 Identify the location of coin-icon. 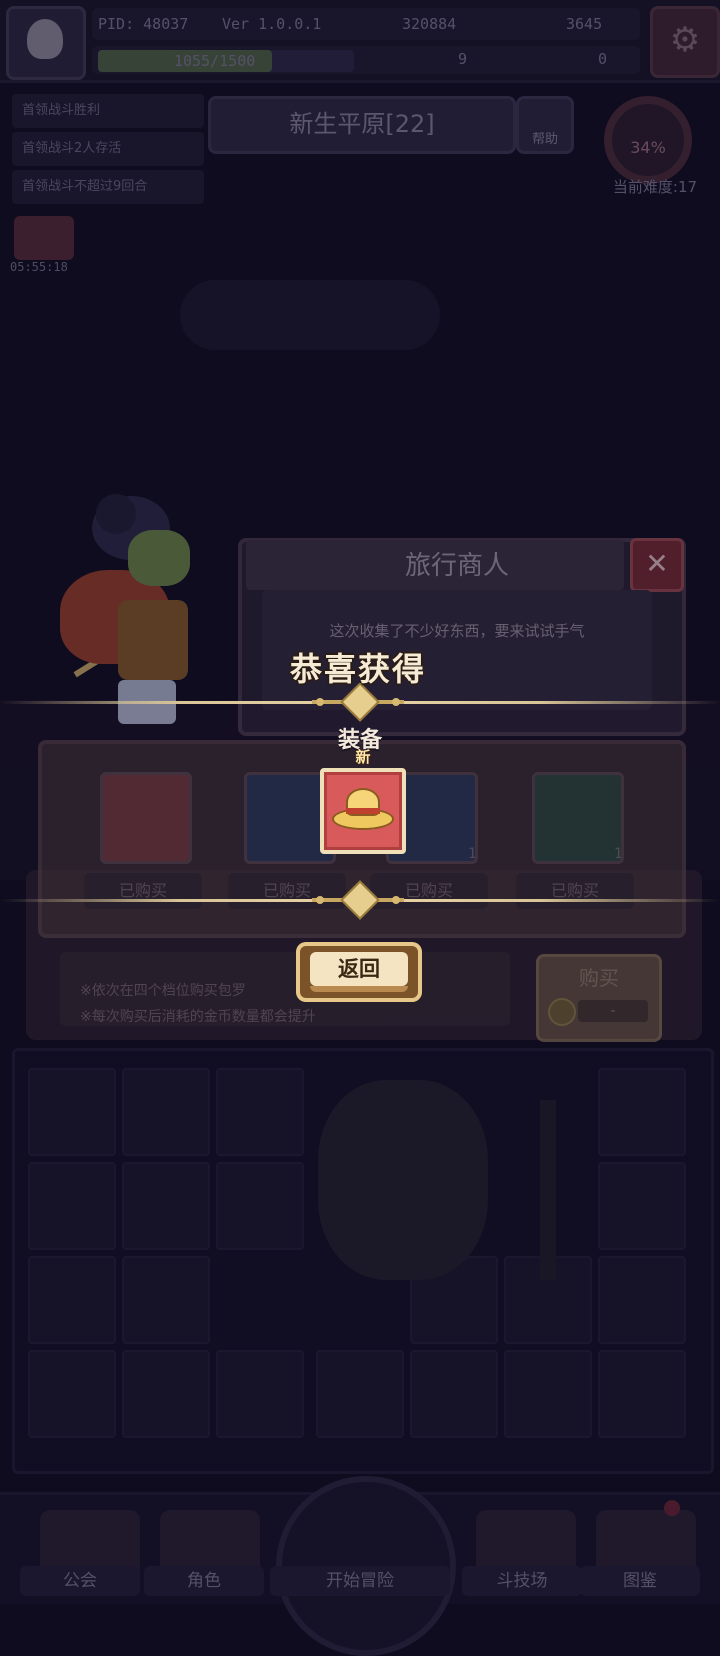
(562, 1012).